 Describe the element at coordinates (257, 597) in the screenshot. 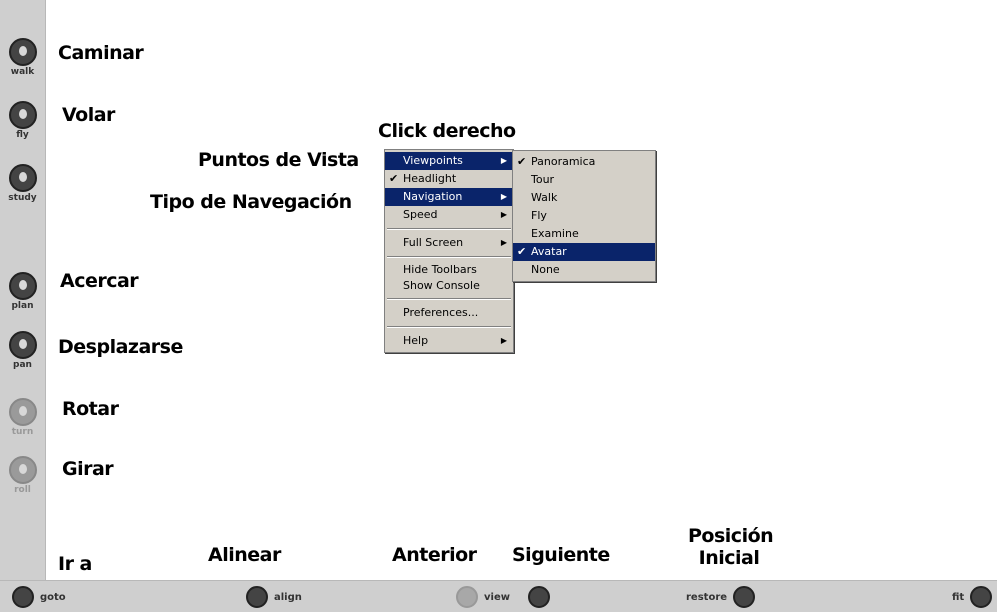

I see `align-icon` at that location.